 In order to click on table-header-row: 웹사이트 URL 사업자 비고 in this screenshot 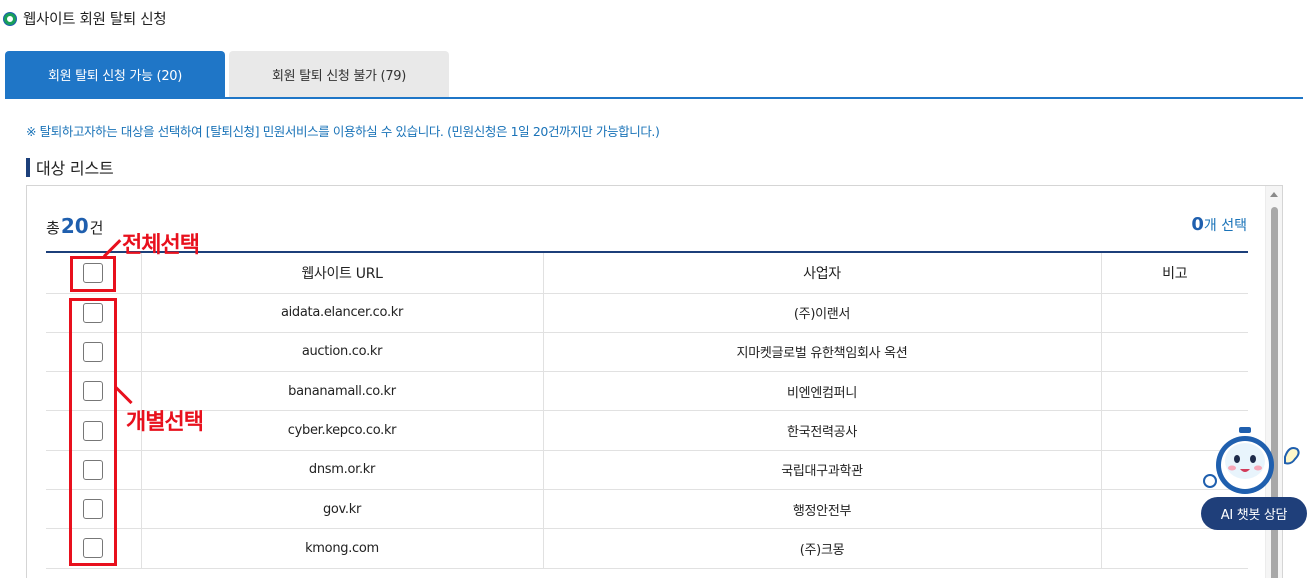, I will do `click(647, 273)`.